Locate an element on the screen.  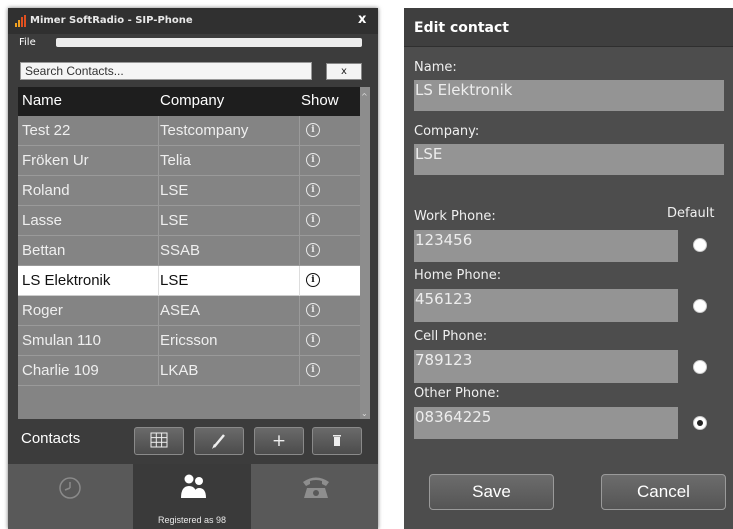
menu-bar: File is located at coordinates (193, 43).